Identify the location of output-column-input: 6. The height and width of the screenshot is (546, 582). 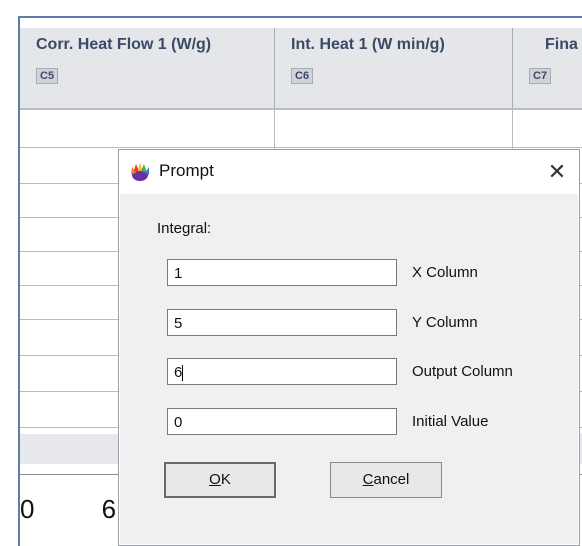
(282, 371).